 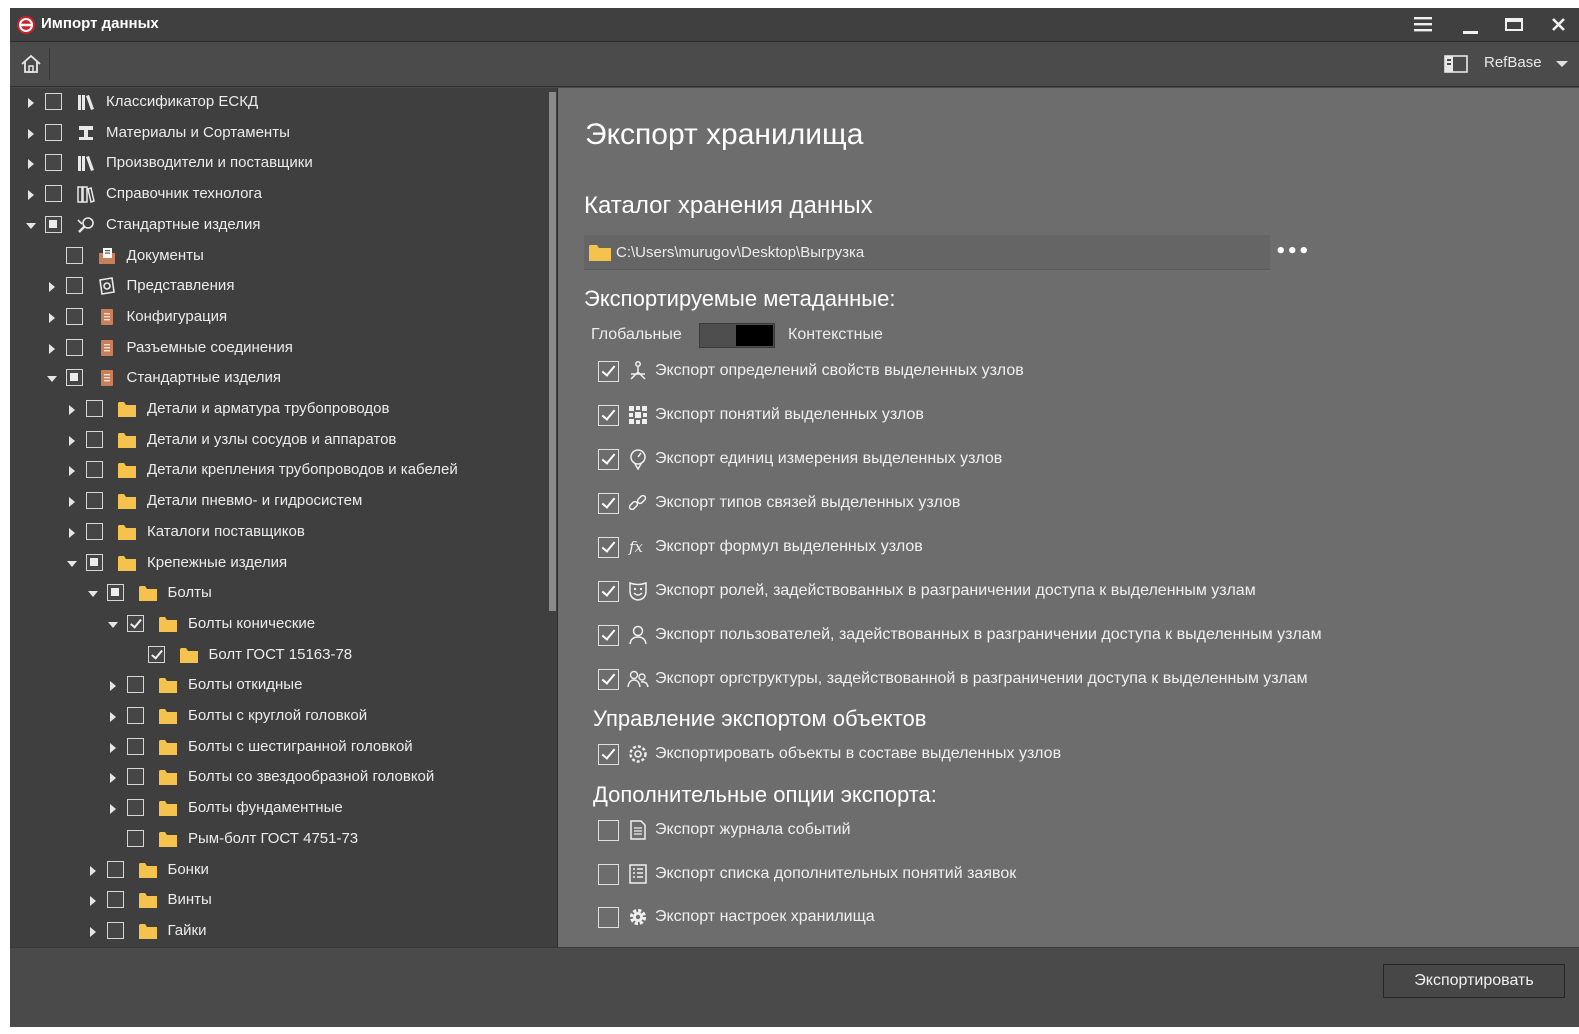 What do you see at coordinates (275, 717) in the screenshot?
I see `tree-node: Болты с круглой головкой` at bounding box center [275, 717].